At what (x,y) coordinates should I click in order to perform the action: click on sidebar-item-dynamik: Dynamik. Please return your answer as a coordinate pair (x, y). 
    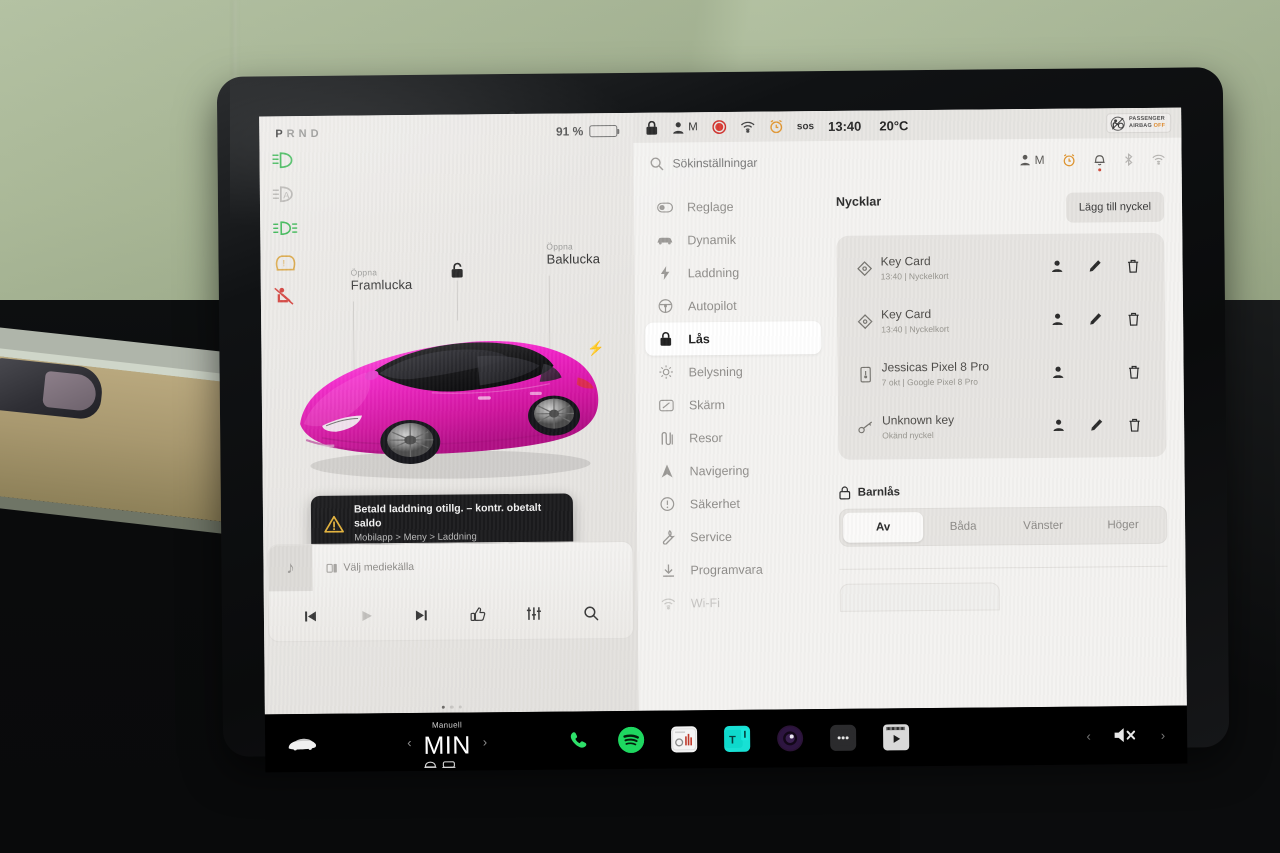
    Looking at the image, I should click on (732, 239).